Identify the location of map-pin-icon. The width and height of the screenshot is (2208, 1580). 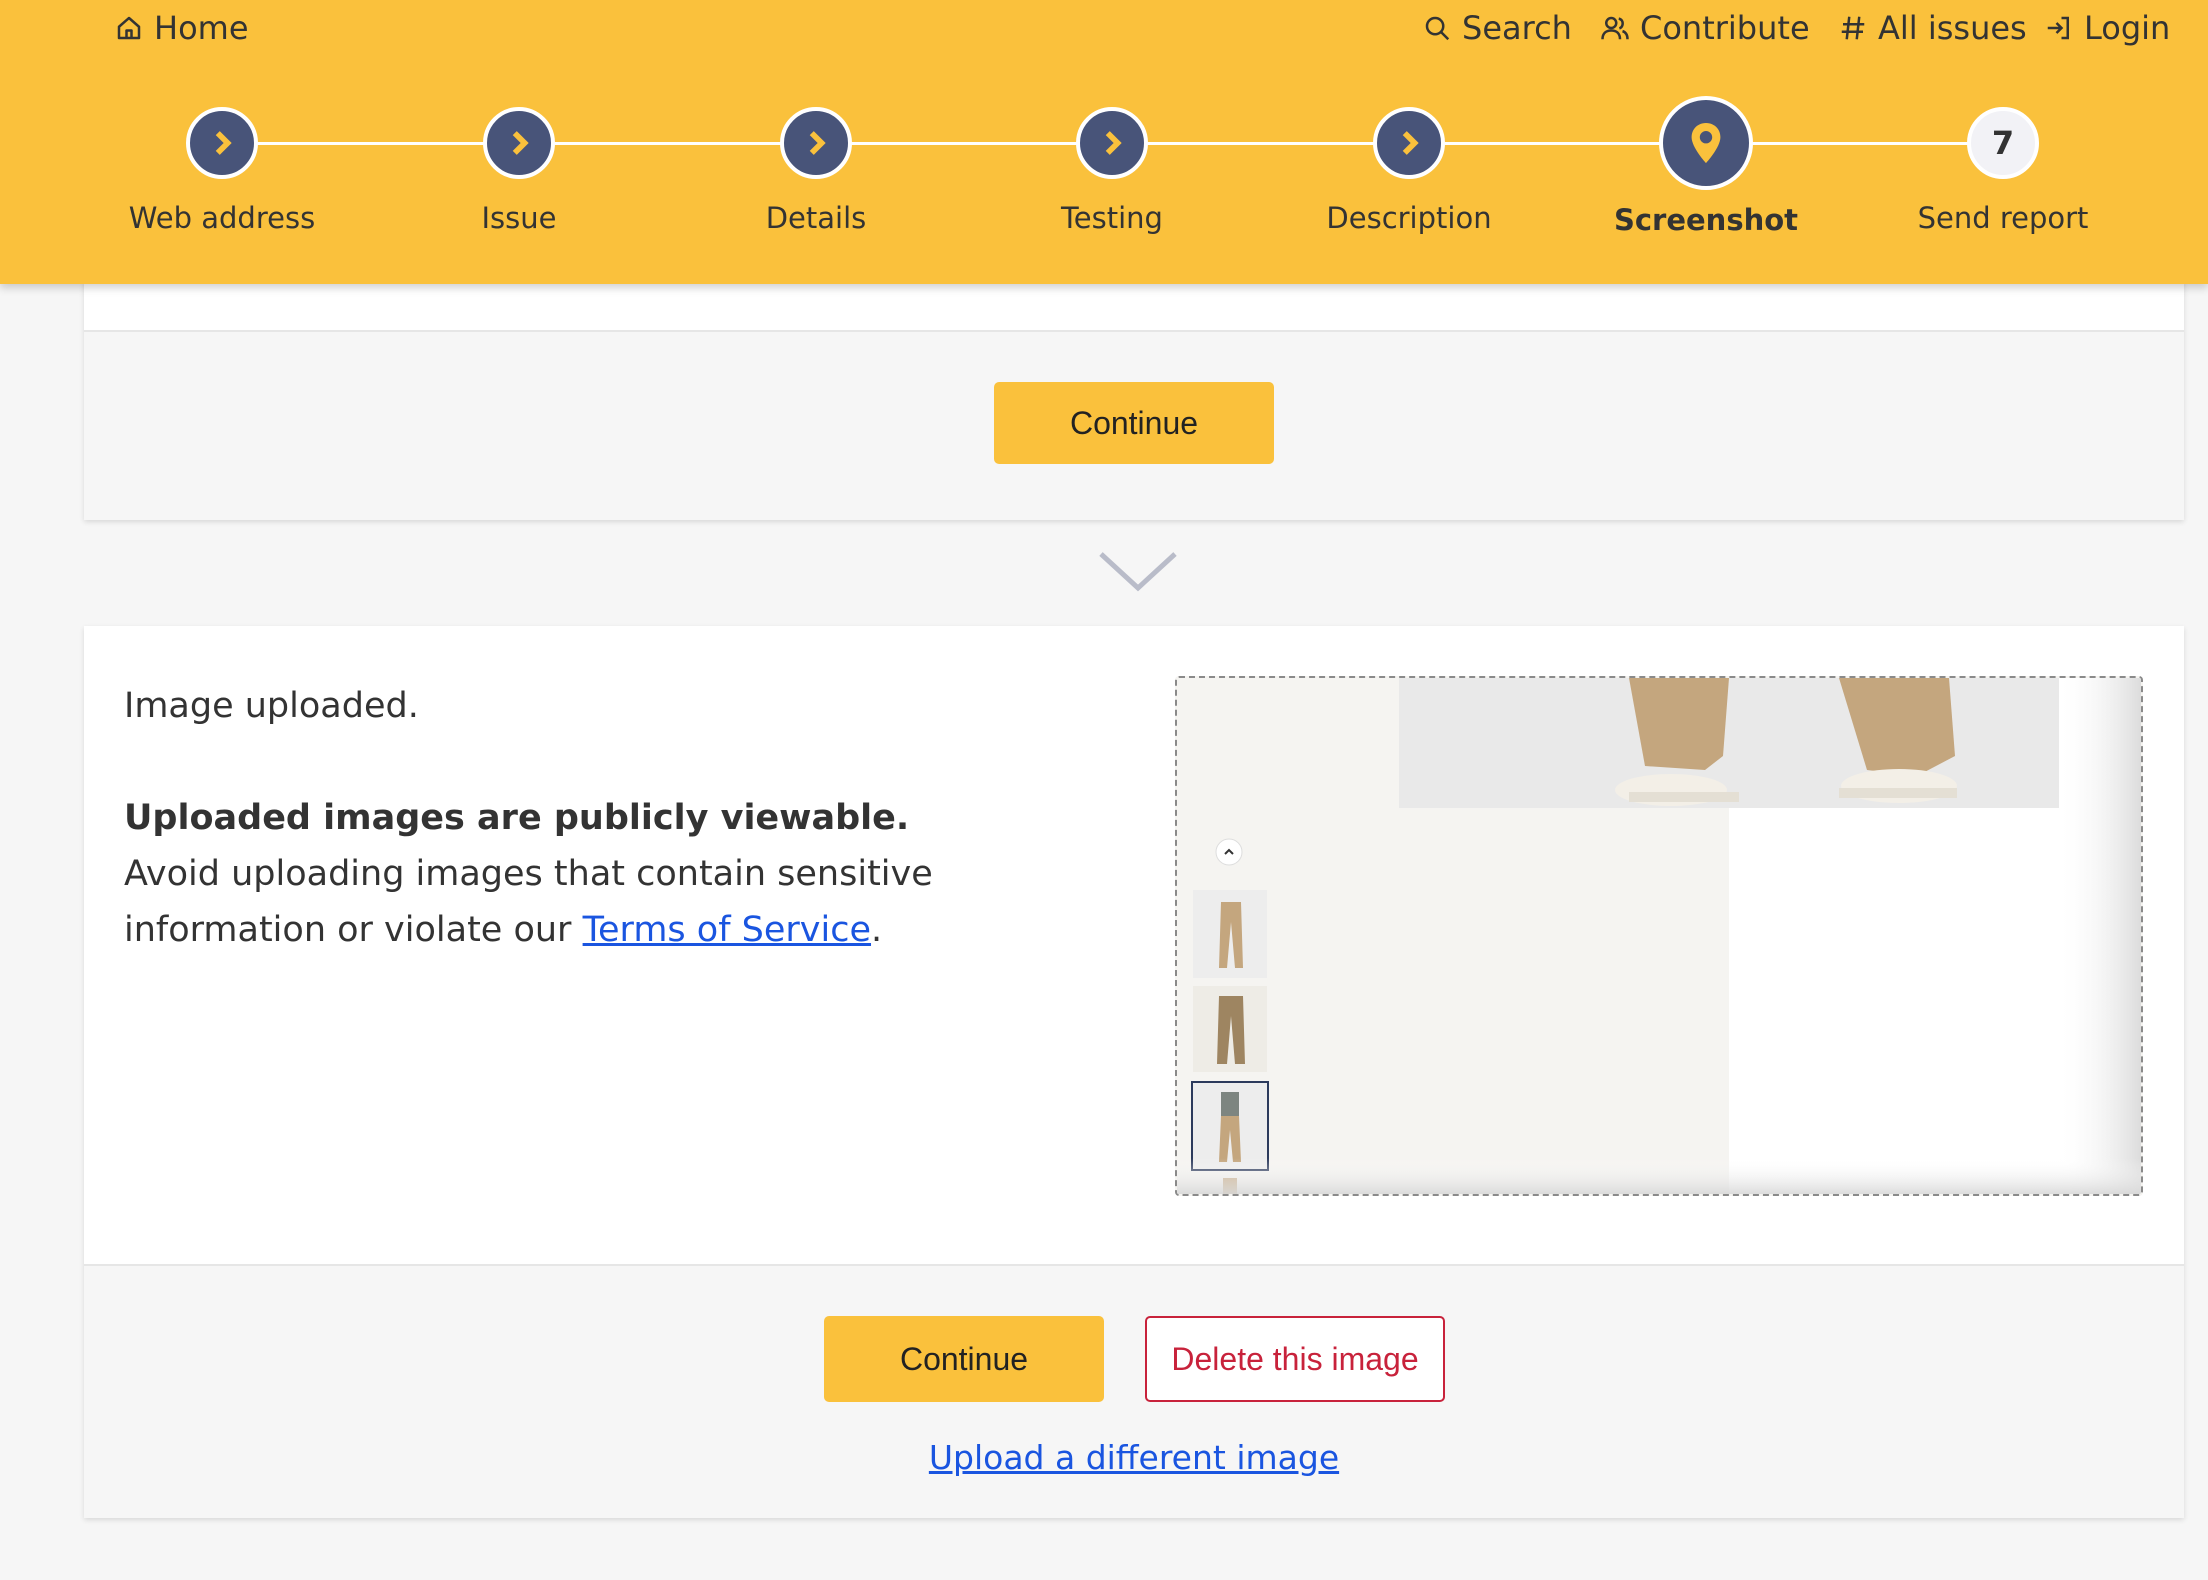
(1706, 143).